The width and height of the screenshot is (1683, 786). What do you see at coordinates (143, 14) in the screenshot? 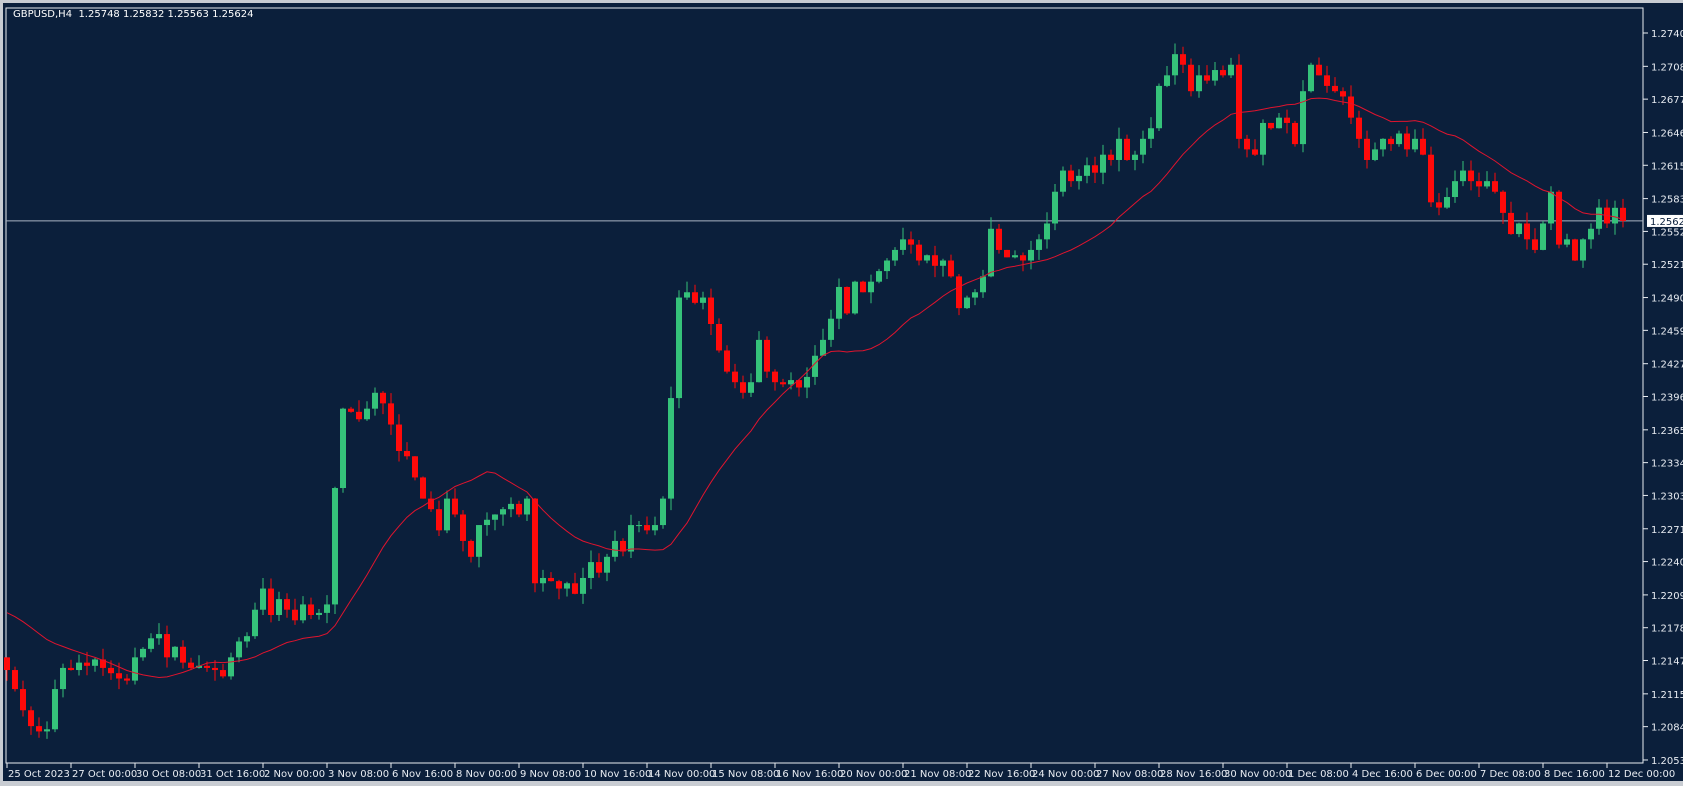
I see `bar-high: 1.25832` at bounding box center [143, 14].